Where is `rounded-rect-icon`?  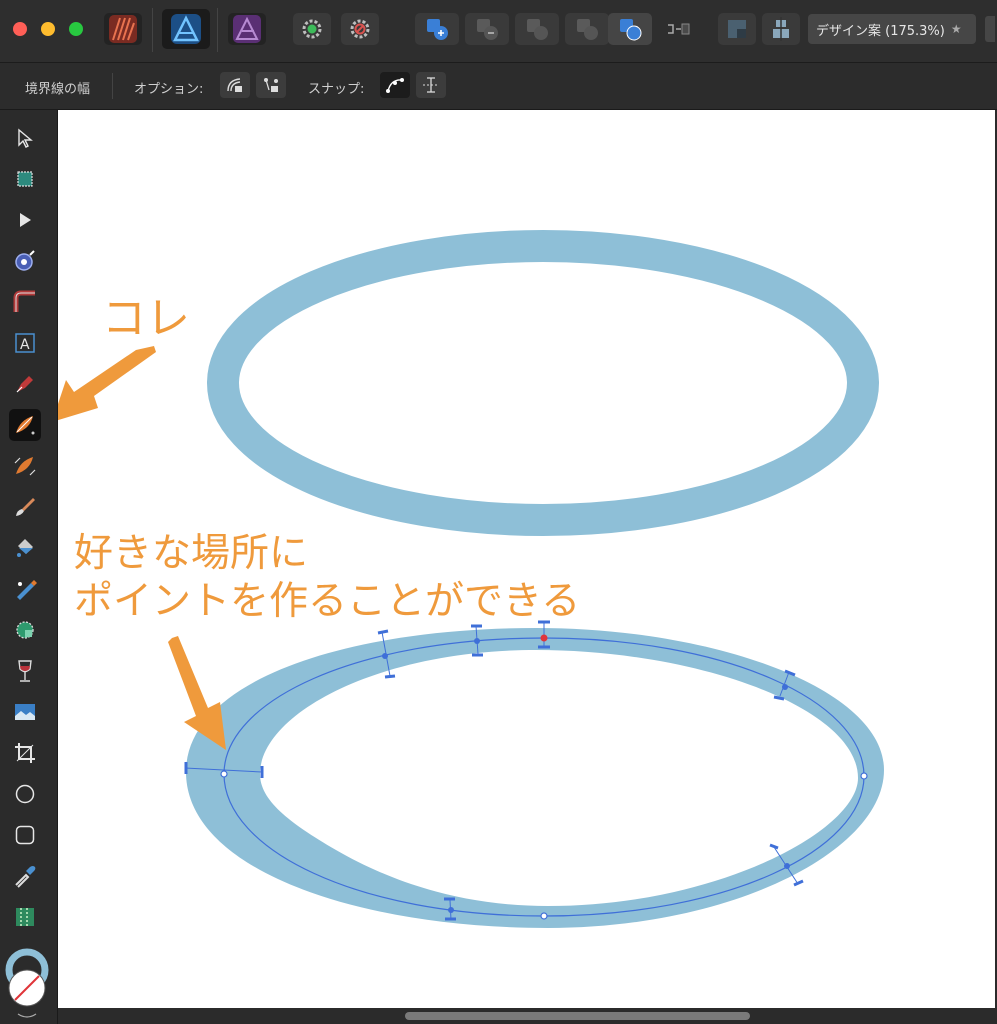 rounded-rect-icon is located at coordinates (25, 835).